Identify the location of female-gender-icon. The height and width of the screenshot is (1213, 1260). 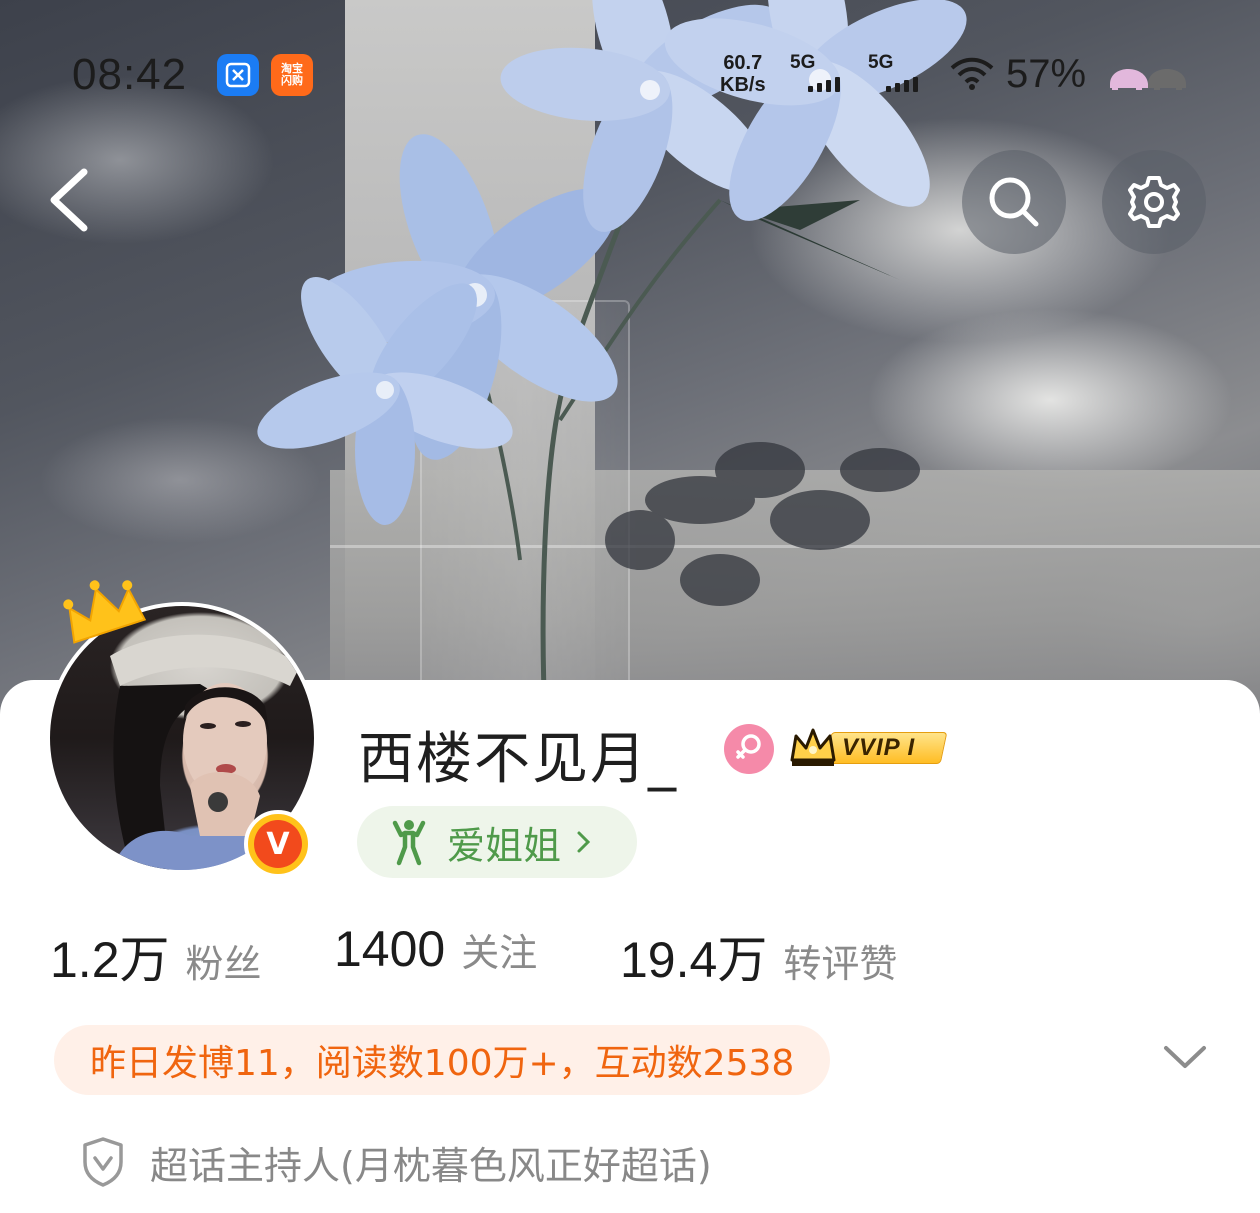
(749, 749).